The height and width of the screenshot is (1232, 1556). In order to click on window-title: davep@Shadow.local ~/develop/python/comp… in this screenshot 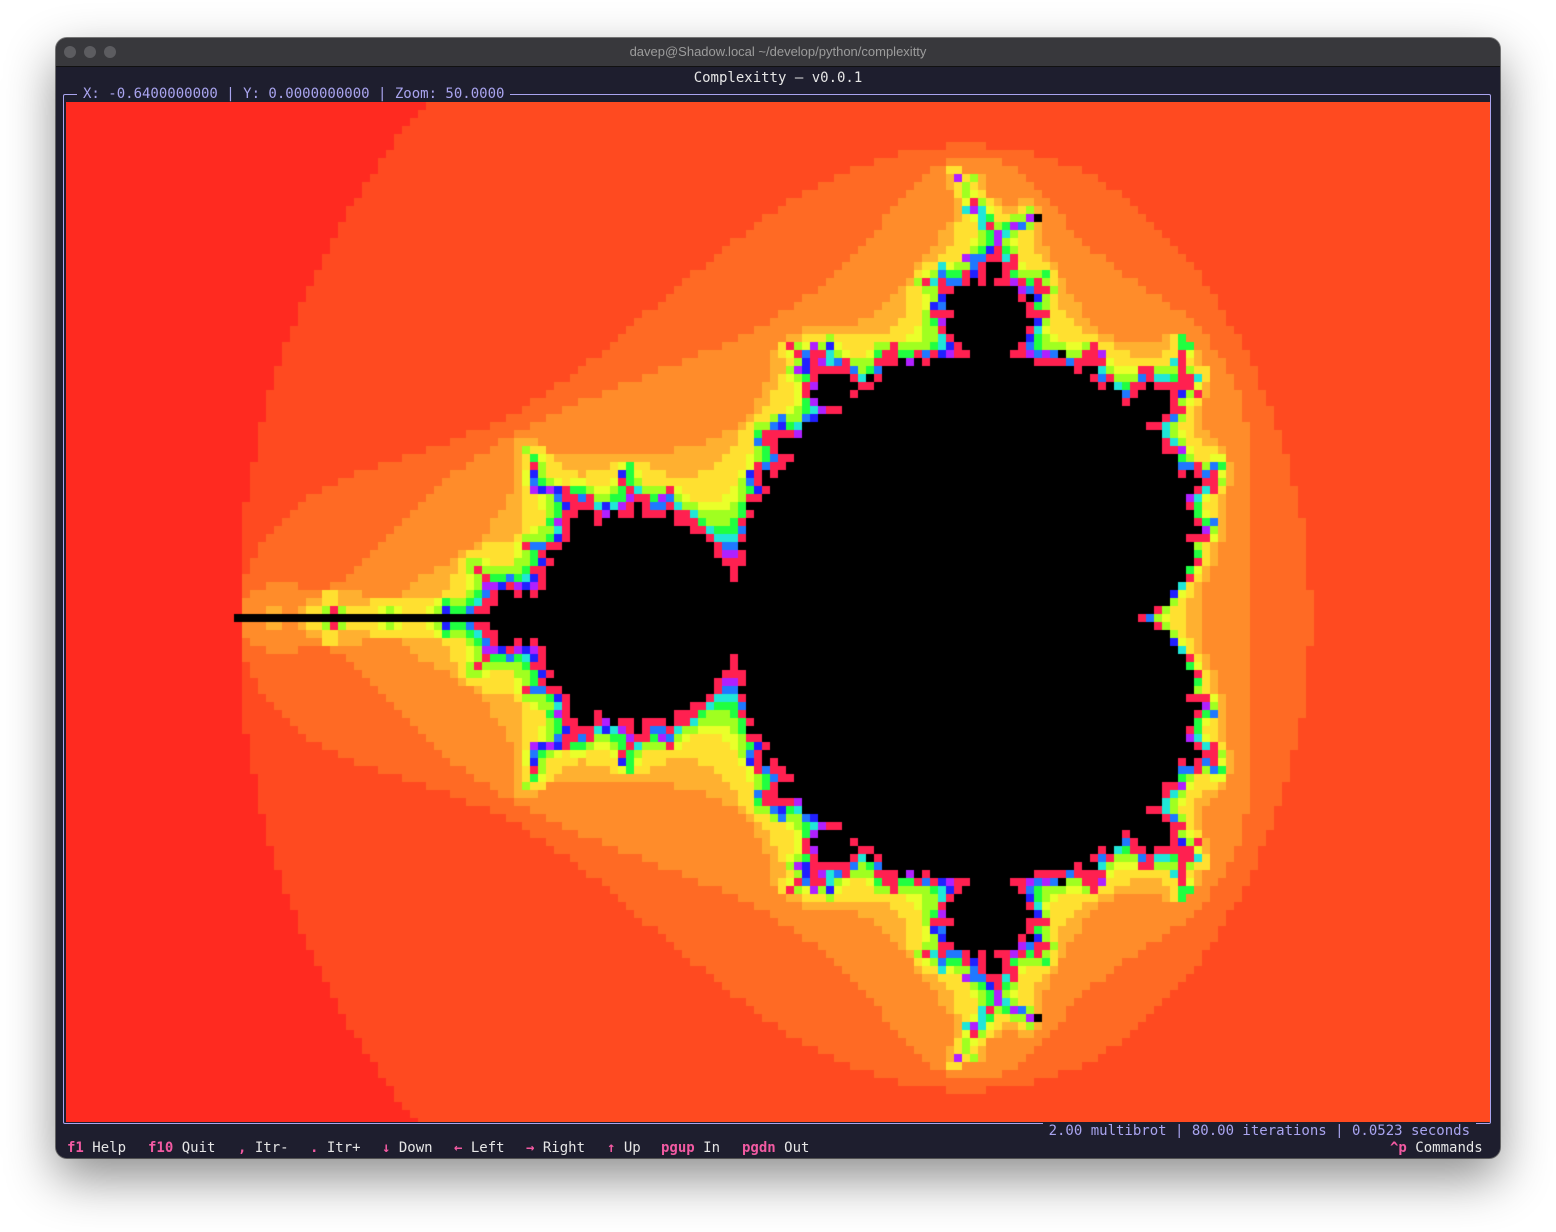, I will do `click(778, 51)`.